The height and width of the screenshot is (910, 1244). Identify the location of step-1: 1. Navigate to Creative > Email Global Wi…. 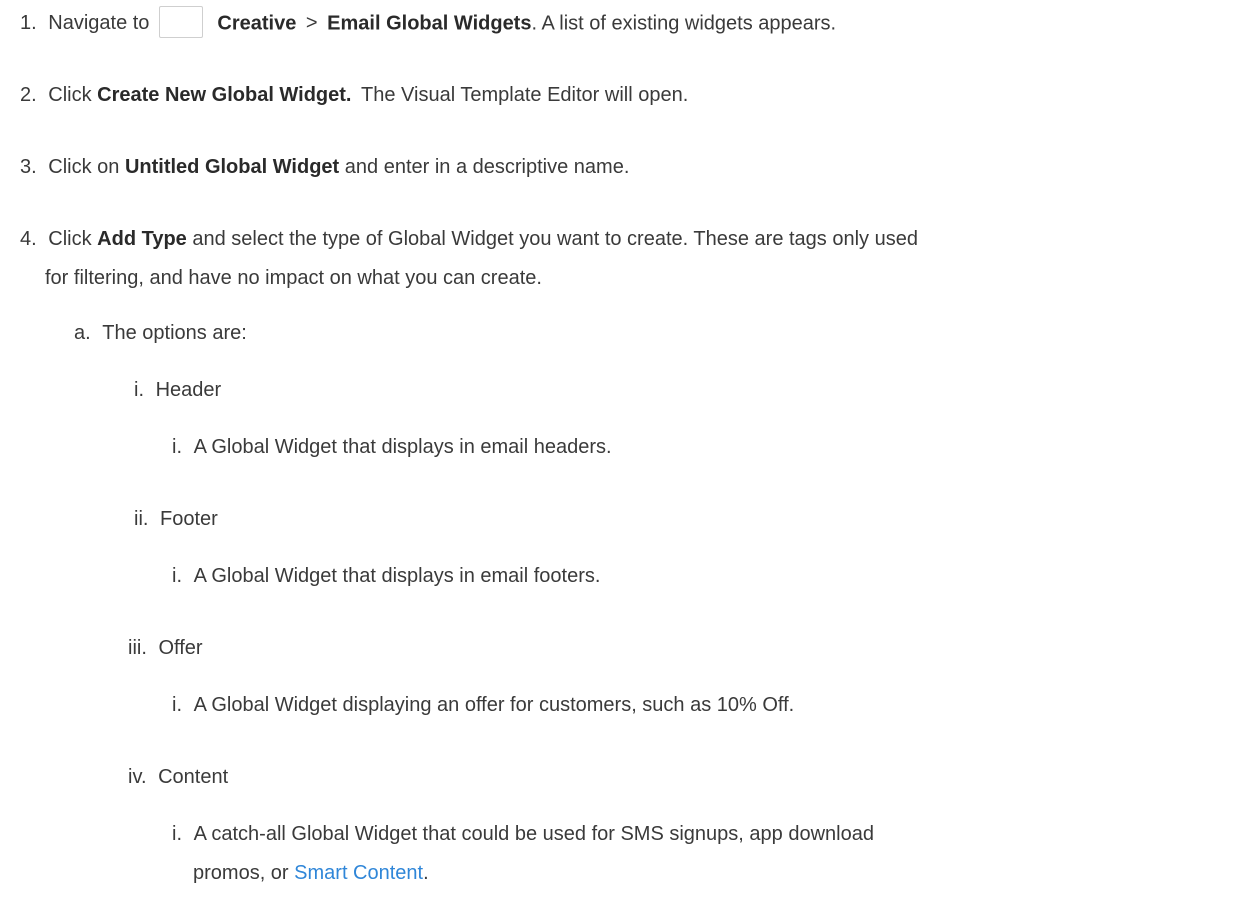
(428, 22).